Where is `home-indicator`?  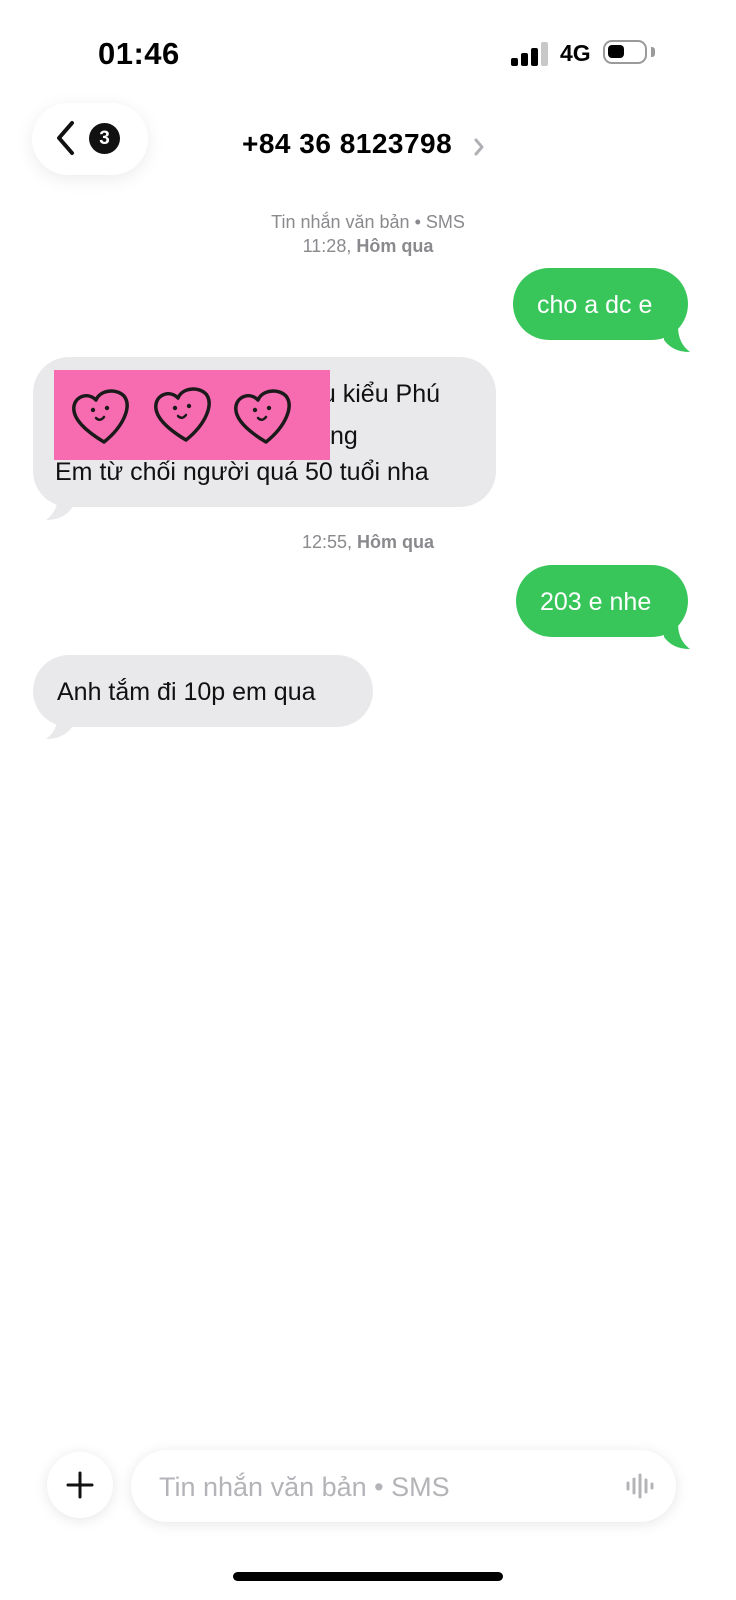 home-indicator is located at coordinates (368, 1576).